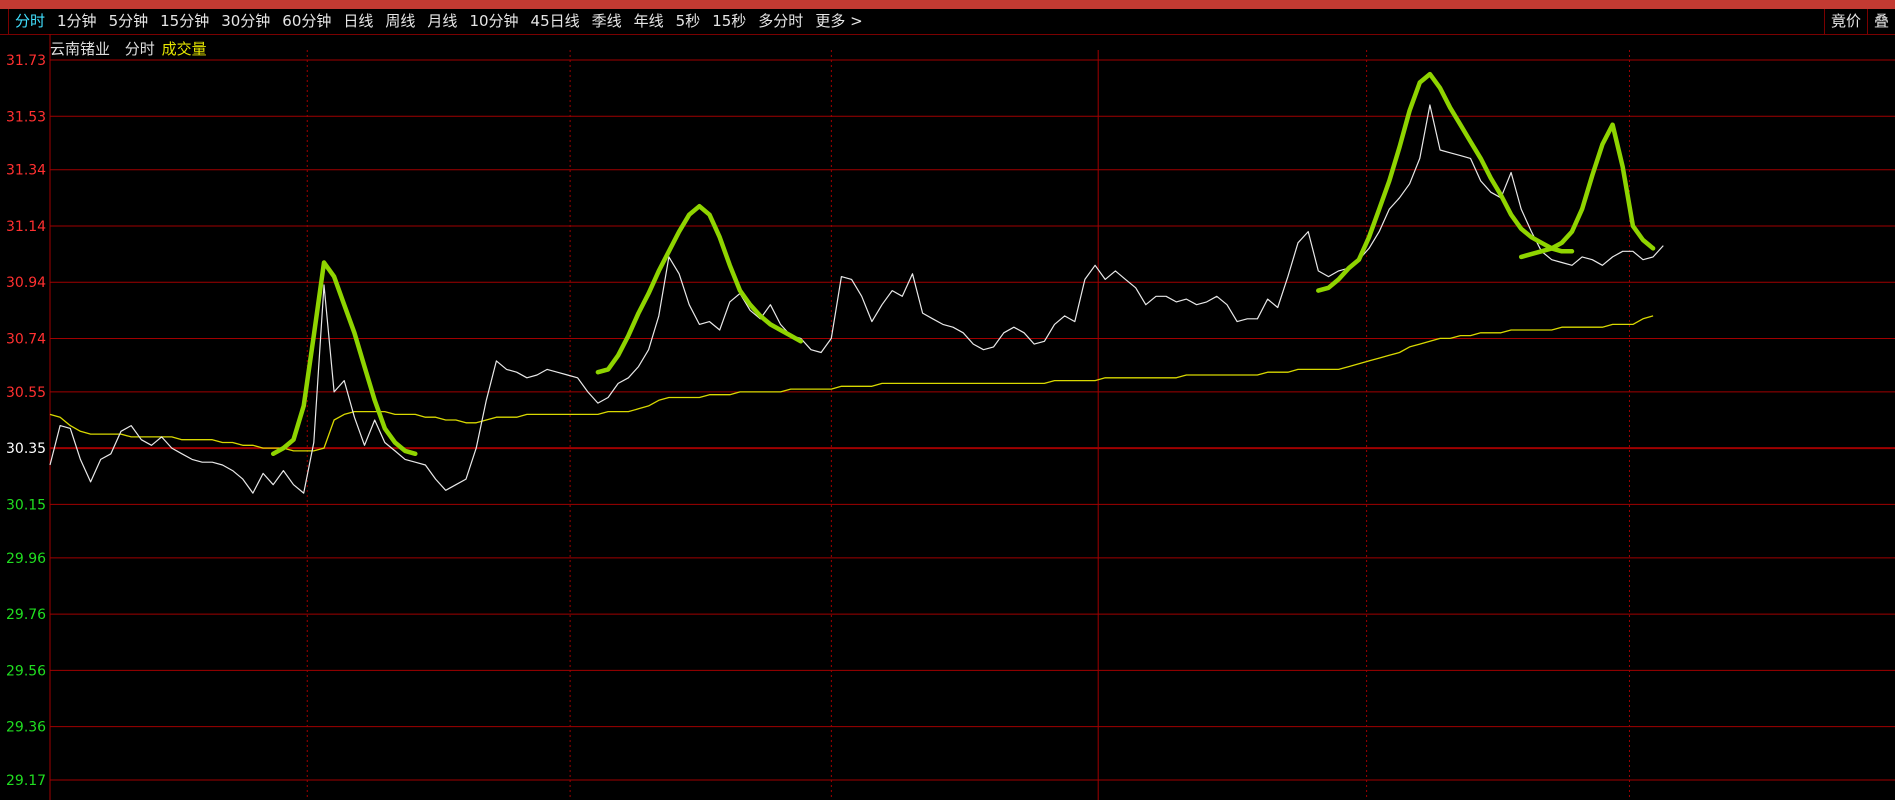 The height and width of the screenshot is (800, 1895). Describe the element at coordinates (26, 449) in the screenshot. I see `y-tick-label: 30.35` at that location.